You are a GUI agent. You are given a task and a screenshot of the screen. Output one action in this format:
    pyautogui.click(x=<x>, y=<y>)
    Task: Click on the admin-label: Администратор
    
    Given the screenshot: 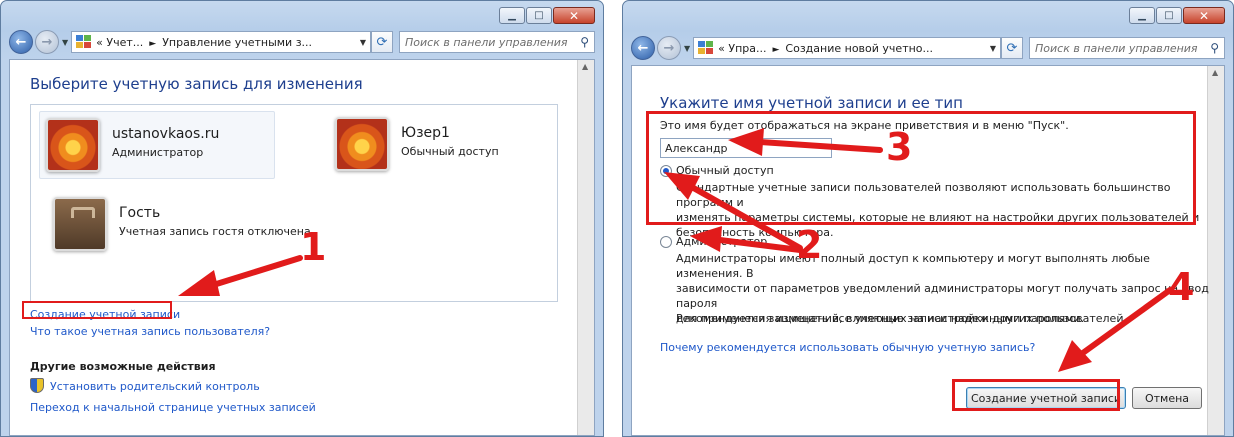 What is the action you would take?
    pyautogui.click(x=721, y=241)
    